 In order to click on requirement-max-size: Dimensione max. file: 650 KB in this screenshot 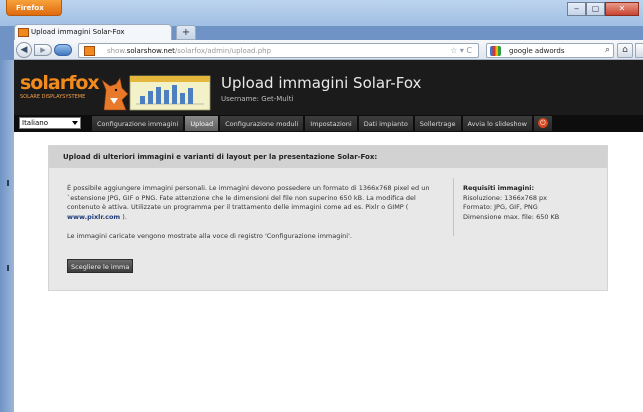, I will do `click(511, 216)`.